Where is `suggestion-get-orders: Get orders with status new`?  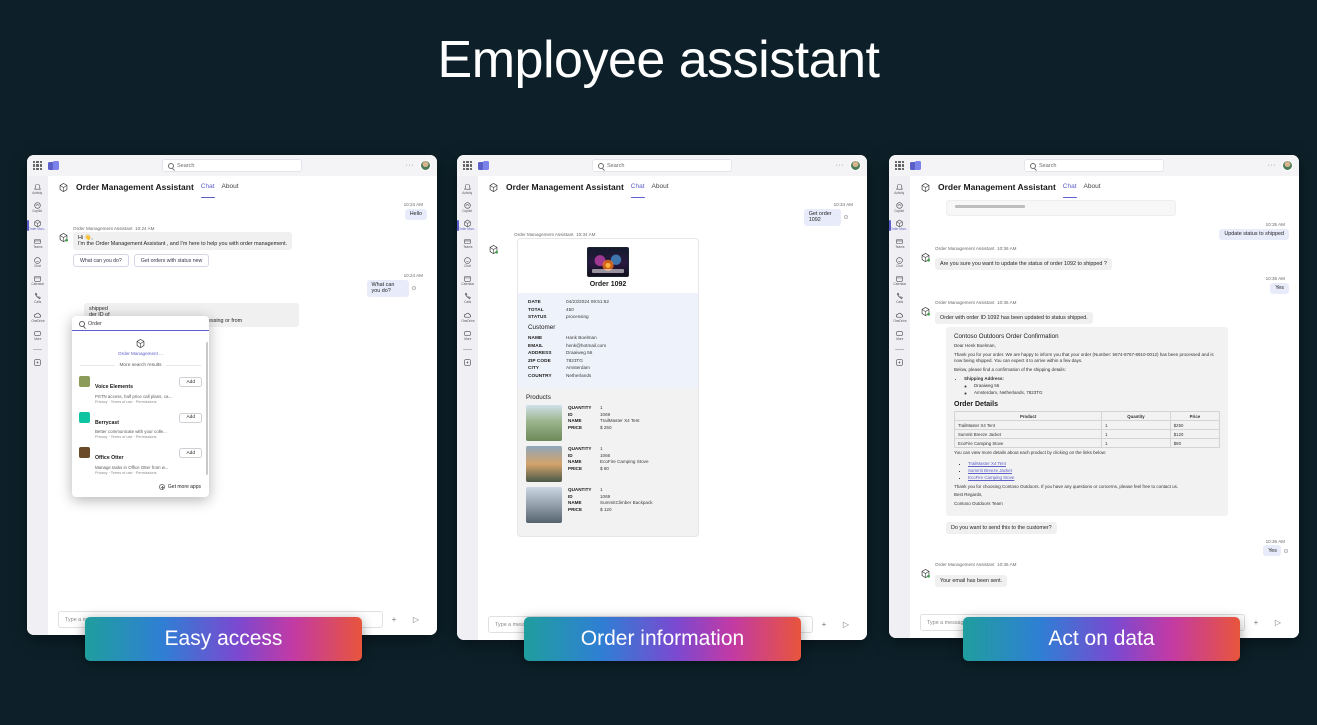 suggestion-get-orders: Get orders with status new is located at coordinates (171, 260).